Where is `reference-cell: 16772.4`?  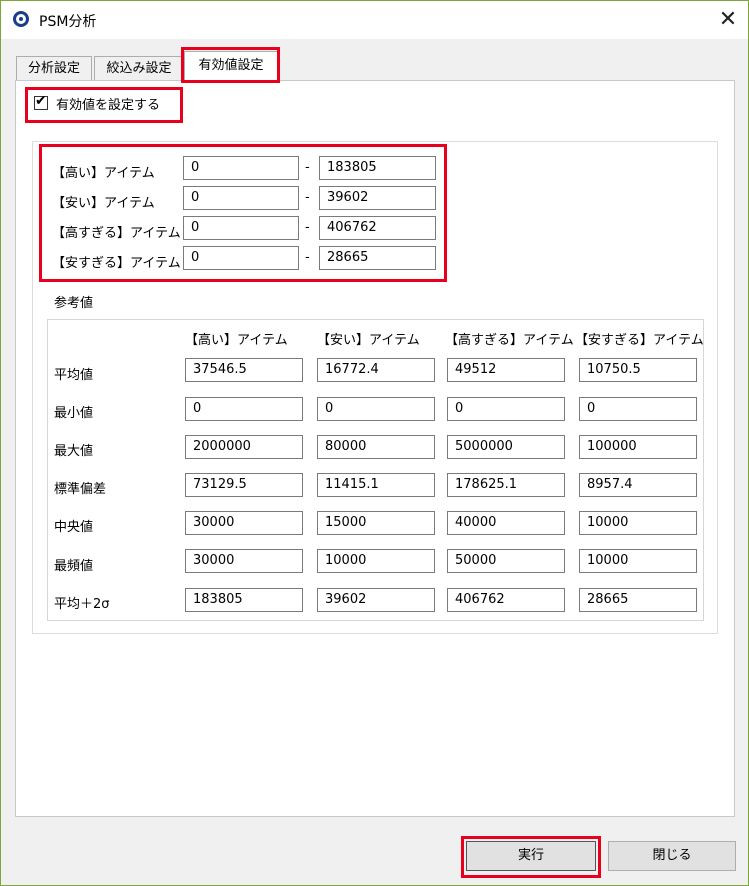 reference-cell: 16772.4 is located at coordinates (376, 370).